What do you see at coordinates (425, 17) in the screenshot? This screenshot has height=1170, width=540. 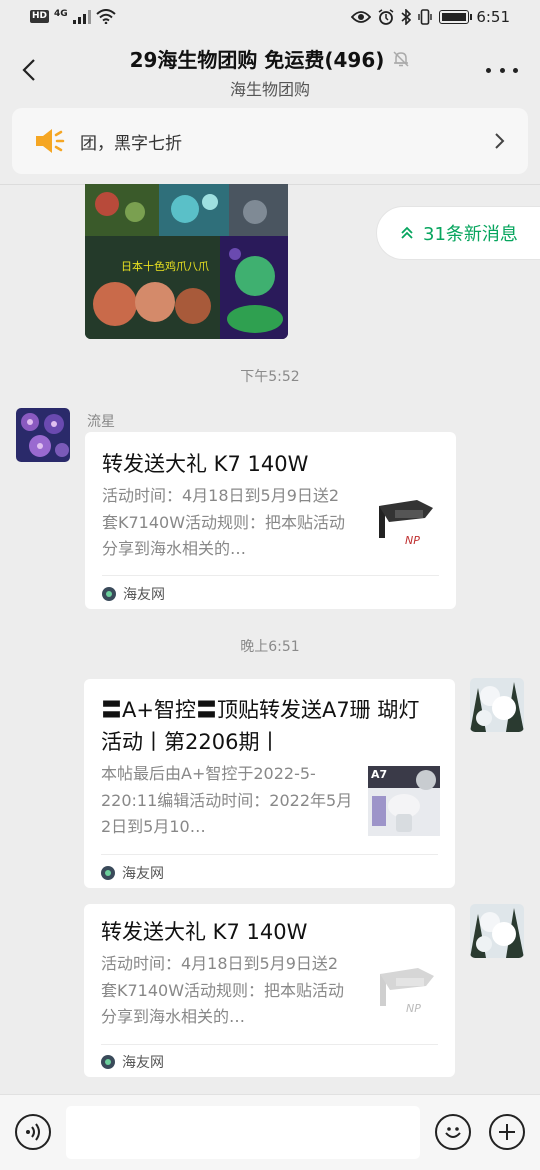 I see `vibrate-icon` at bounding box center [425, 17].